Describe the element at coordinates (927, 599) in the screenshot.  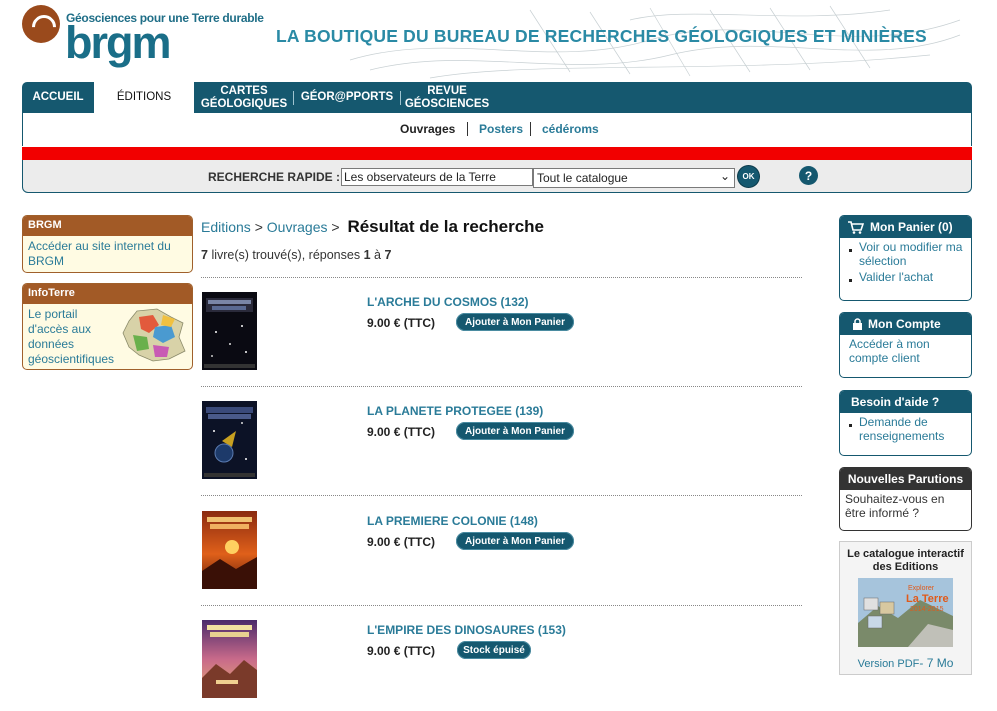
I see `catalog-cover-title: La Terre` at that location.